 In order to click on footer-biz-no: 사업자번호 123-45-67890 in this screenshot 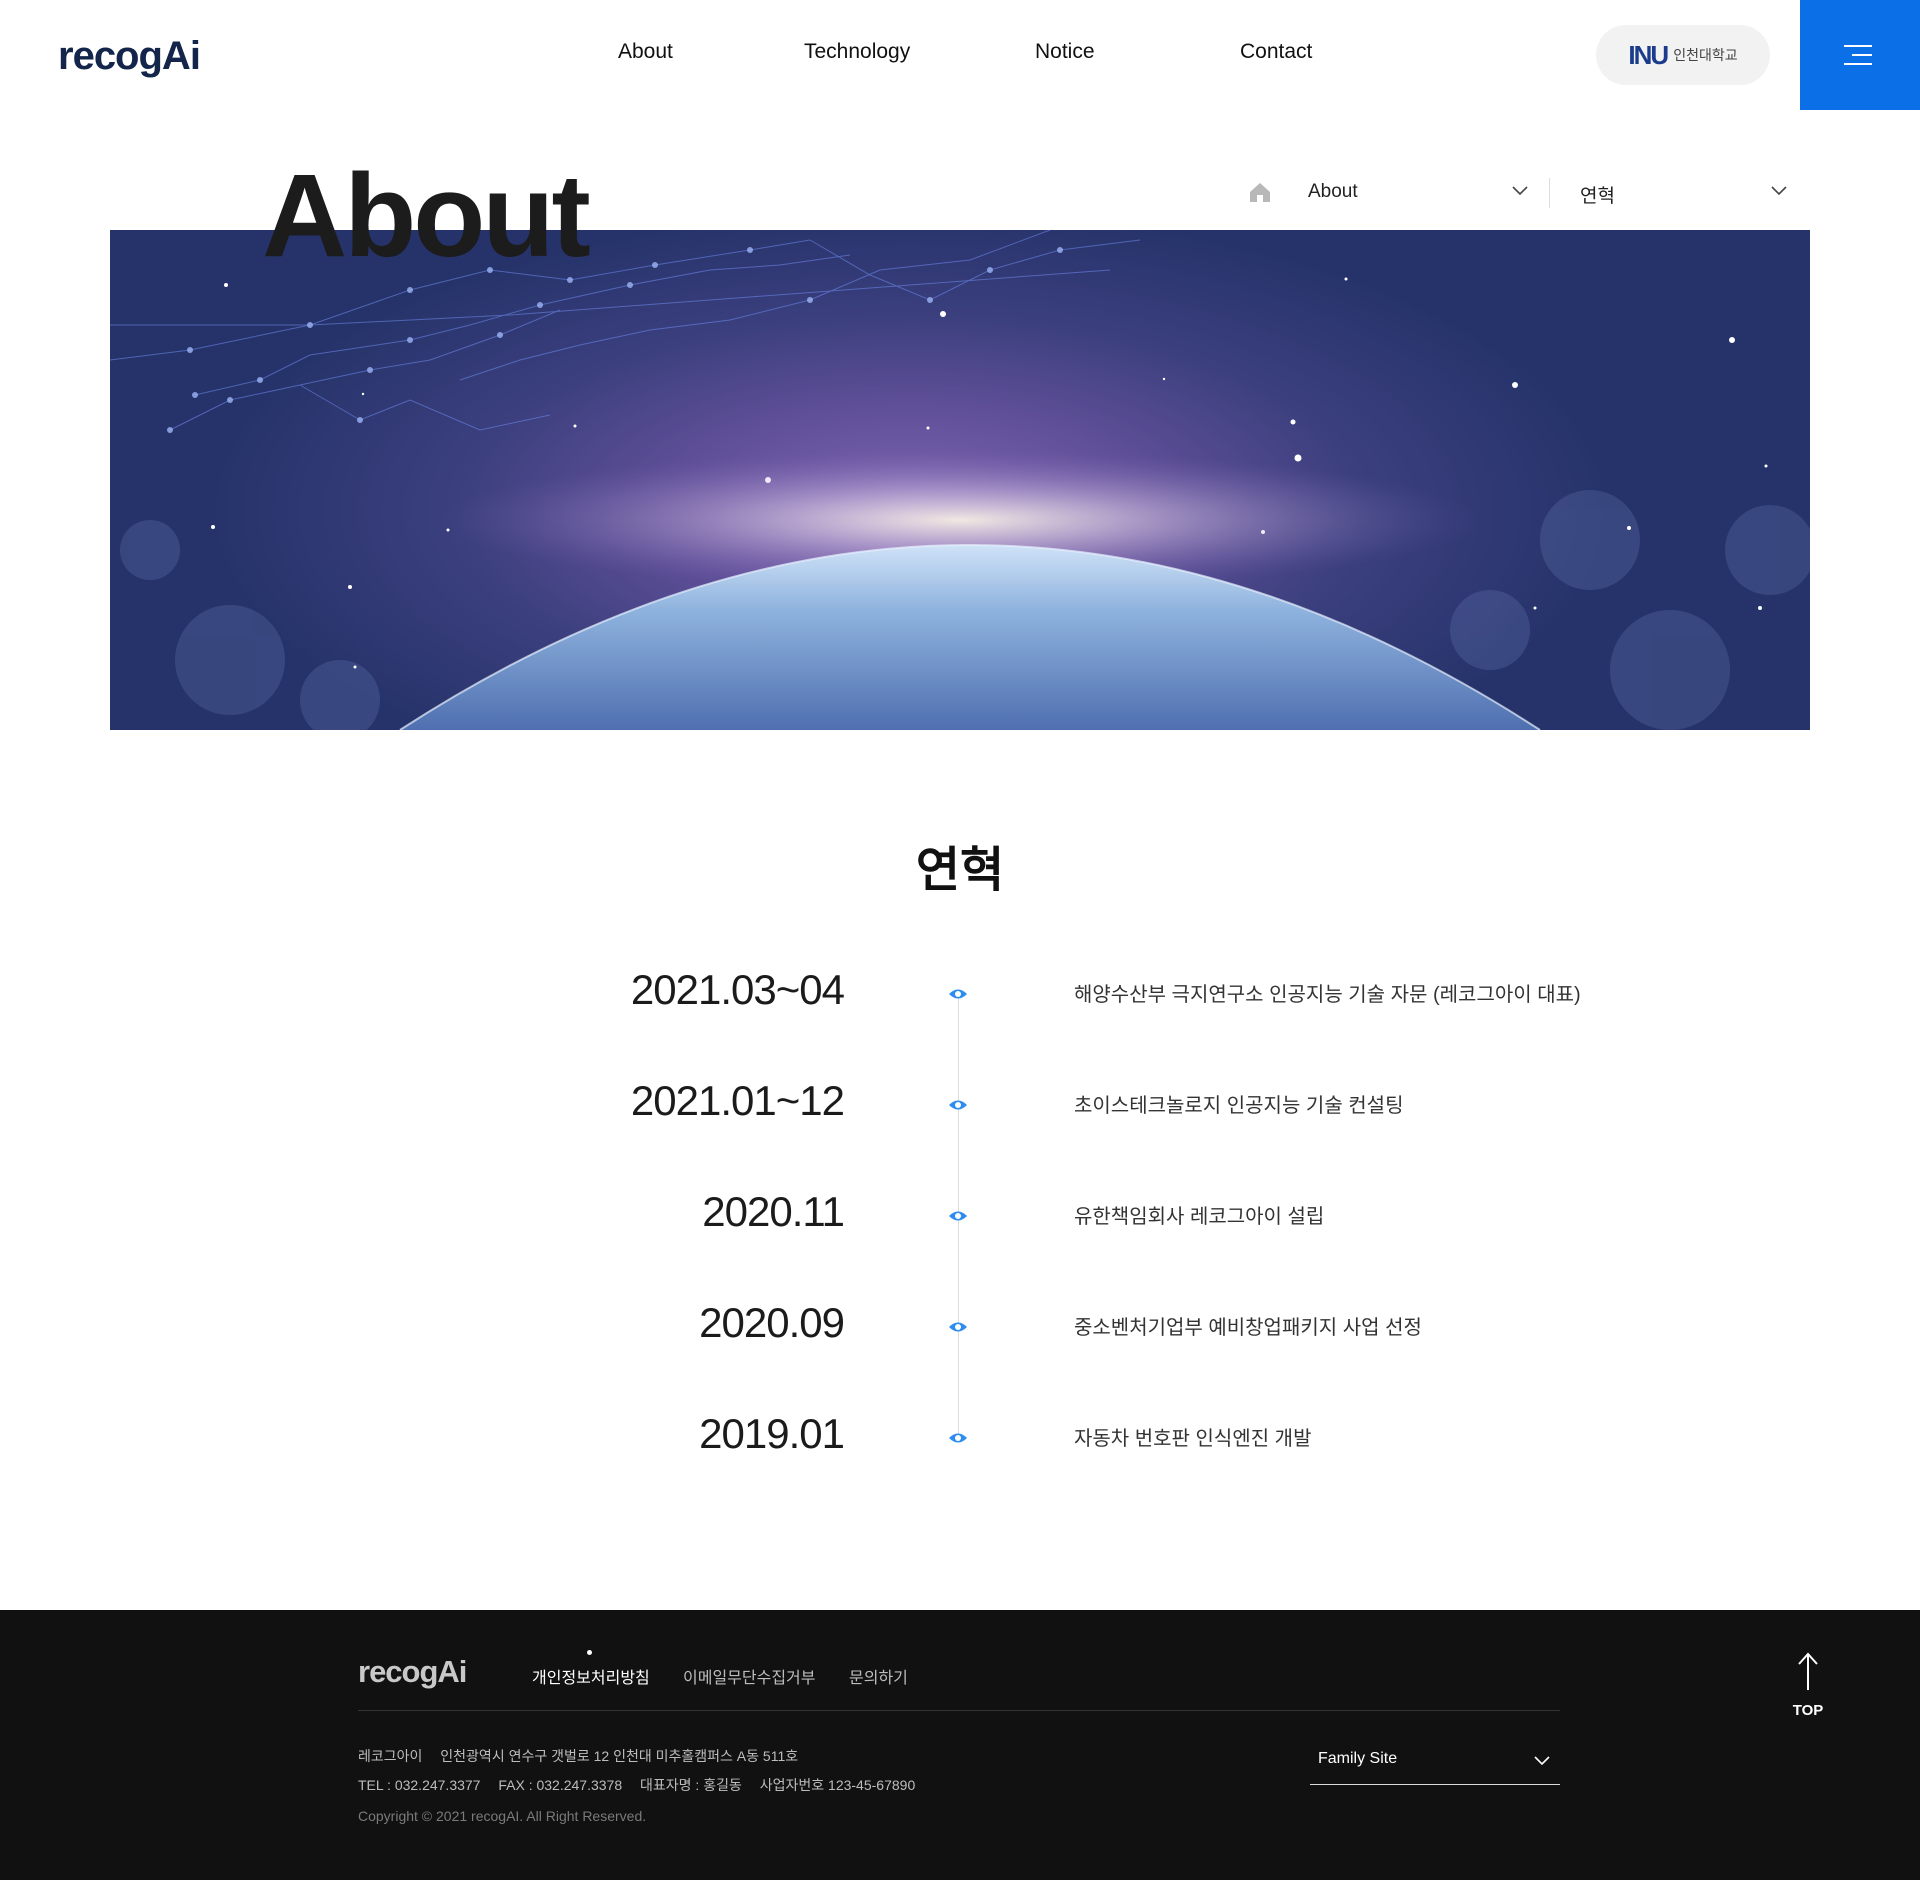, I will do `click(837, 1785)`.